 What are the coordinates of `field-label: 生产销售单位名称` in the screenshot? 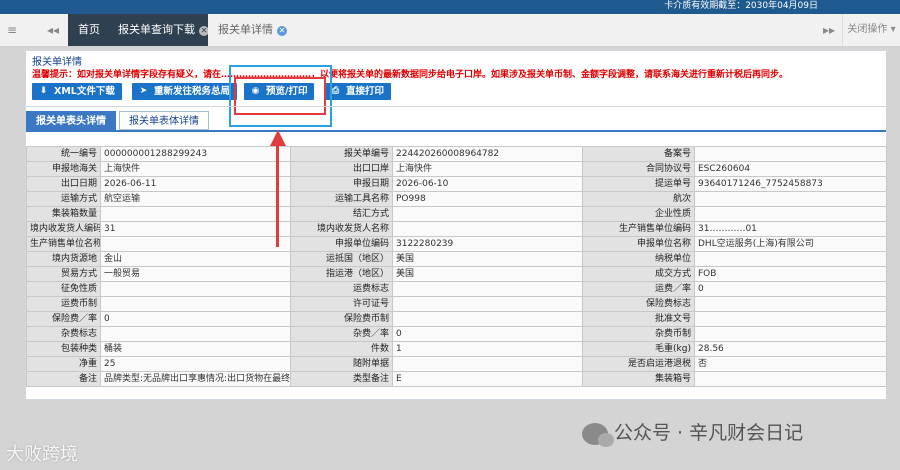 It's located at (63, 244).